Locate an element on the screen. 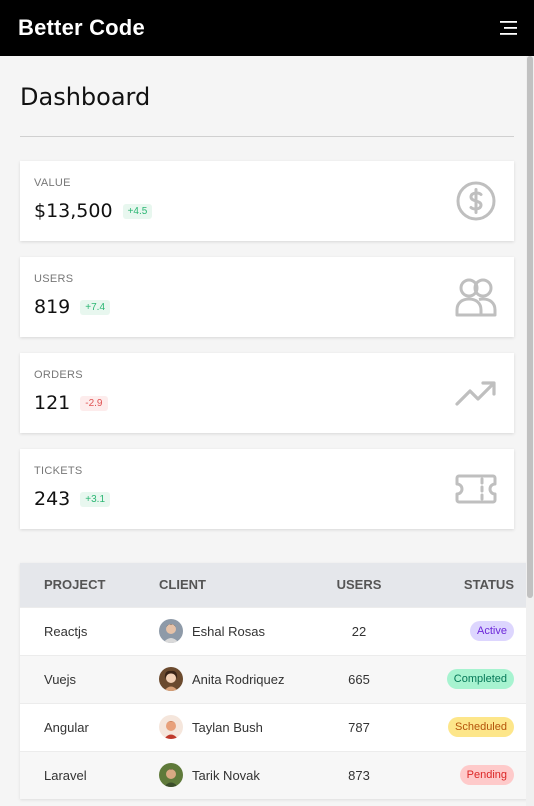 Image resolution: width=534 pixels, height=806 pixels. status-cell: Completed is located at coordinates (466, 678).